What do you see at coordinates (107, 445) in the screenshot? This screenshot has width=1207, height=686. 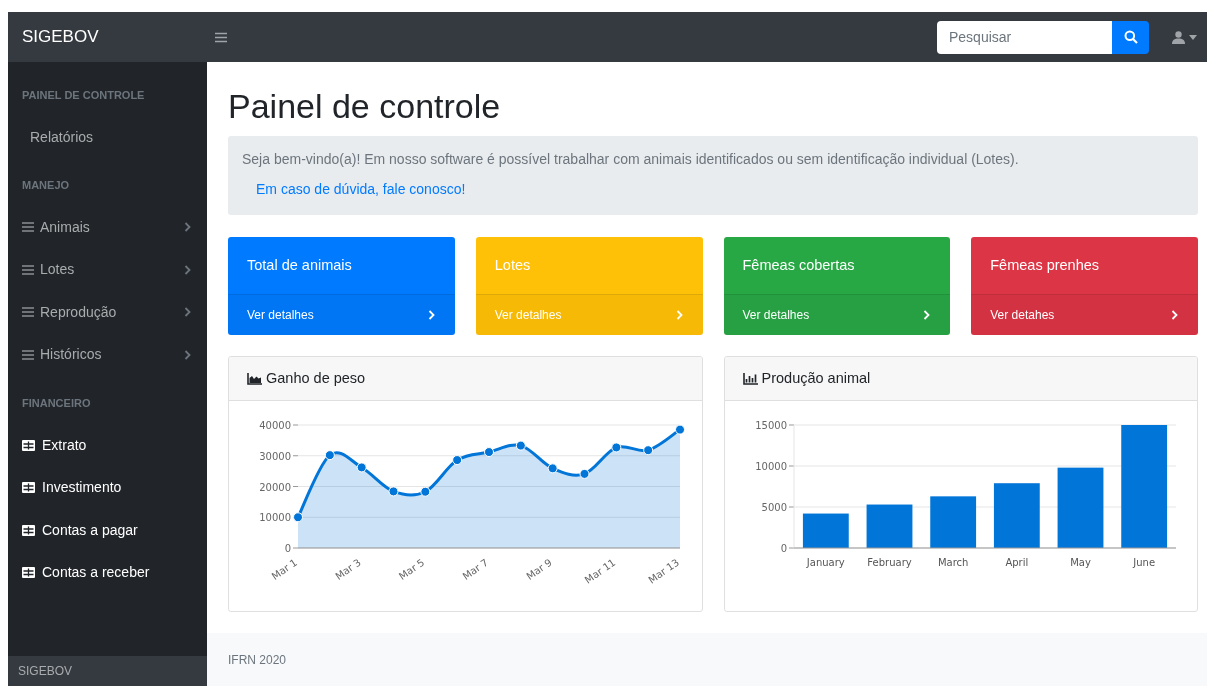 I see `sidebar-link: Extrato` at bounding box center [107, 445].